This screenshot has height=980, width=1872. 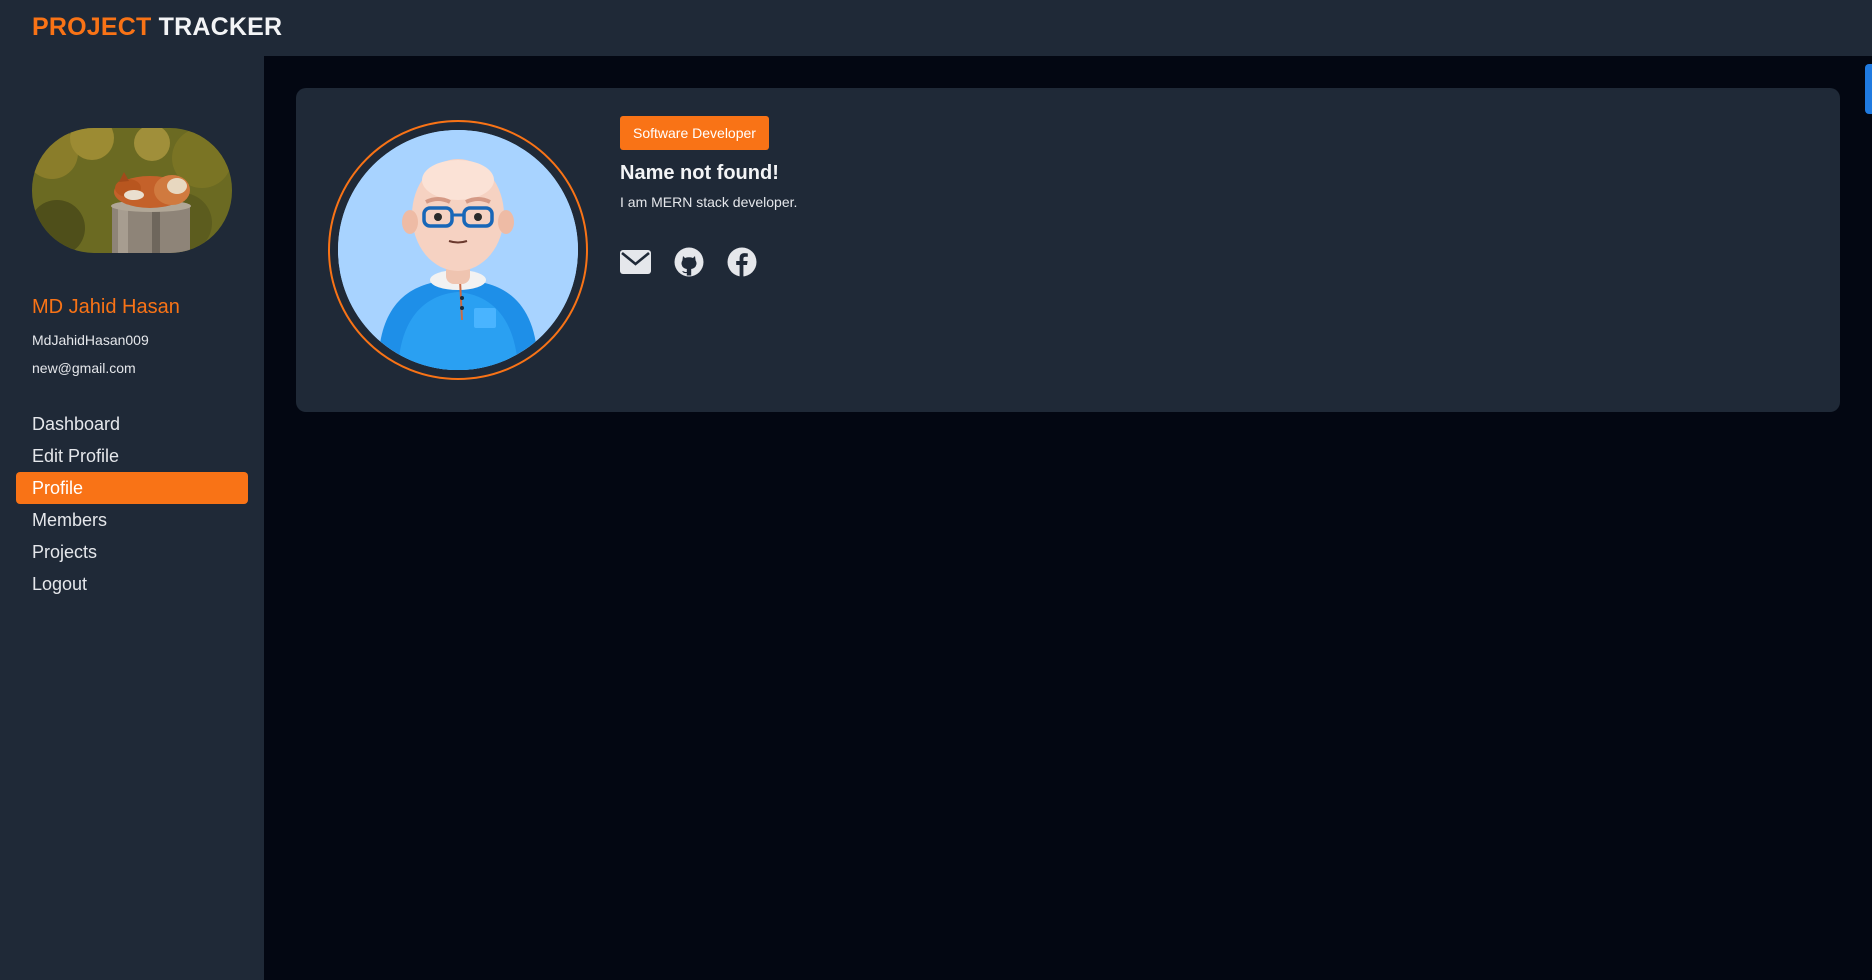 What do you see at coordinates (694, 133) in the screenshot?
I see `role-badge: Software Developer` at bounding box center [694, 133].